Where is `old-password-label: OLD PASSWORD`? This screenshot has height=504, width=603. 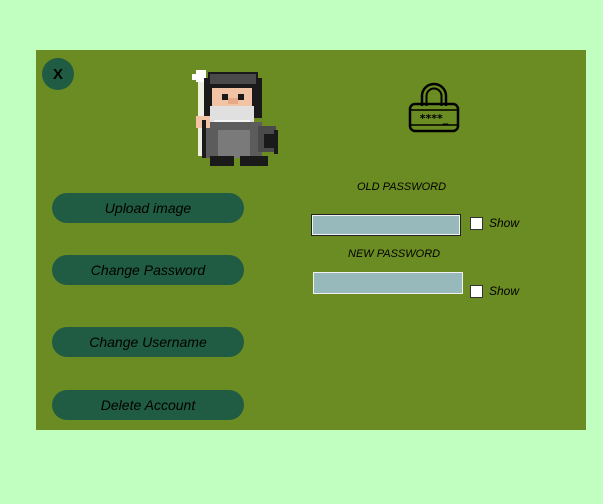
old-password-label: OLD PASSWORD is located at coordinates (402, 187).